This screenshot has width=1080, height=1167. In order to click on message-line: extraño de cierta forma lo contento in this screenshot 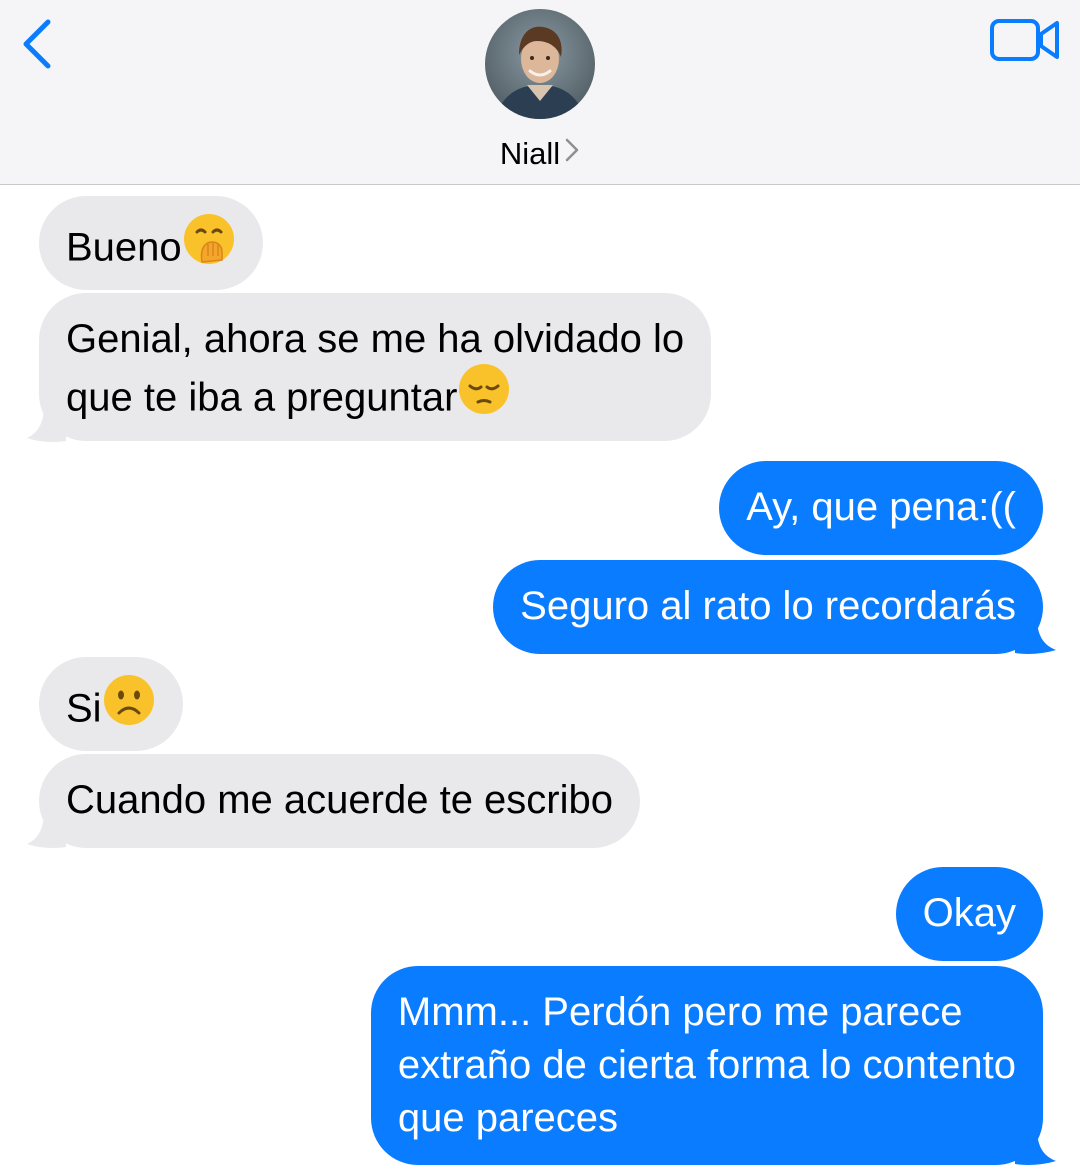, I will do `click(706, 1065)`.